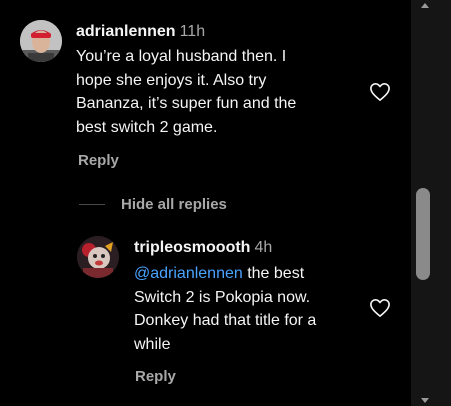  I want to click on comment-username: adrianlennen, so click(126, 31).